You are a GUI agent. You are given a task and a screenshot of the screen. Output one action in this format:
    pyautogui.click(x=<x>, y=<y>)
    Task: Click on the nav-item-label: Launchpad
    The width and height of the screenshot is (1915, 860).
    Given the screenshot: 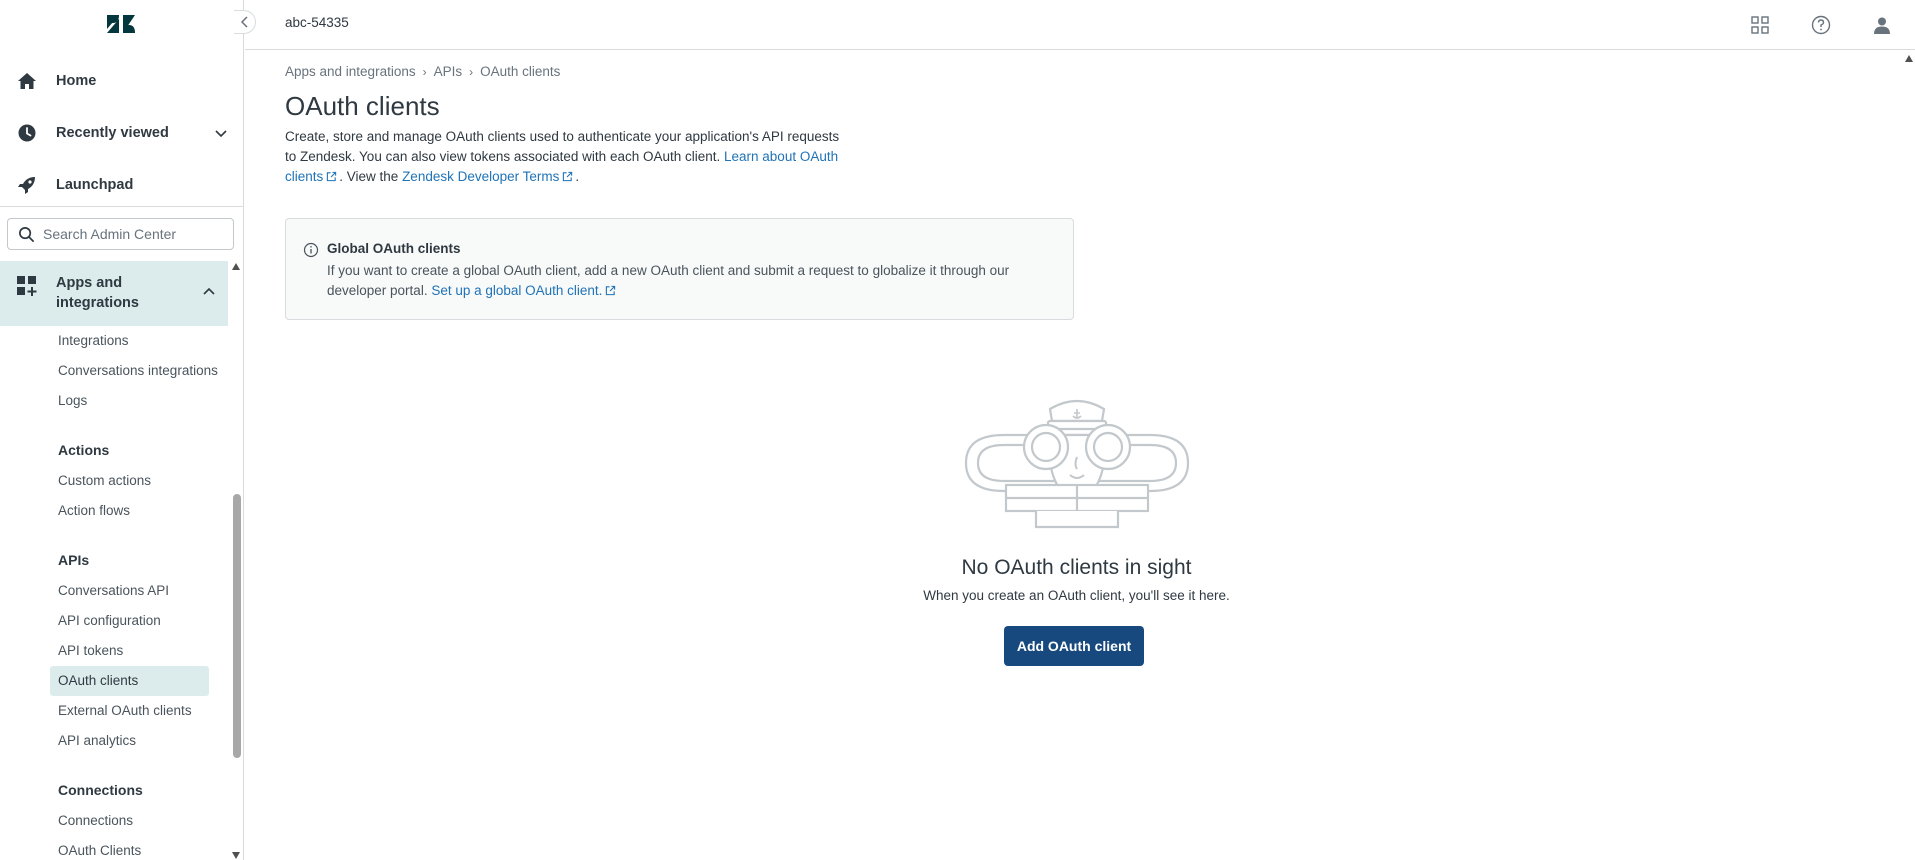 What is the action you would take?
    pyautogui.click(x=95, y=185)
    